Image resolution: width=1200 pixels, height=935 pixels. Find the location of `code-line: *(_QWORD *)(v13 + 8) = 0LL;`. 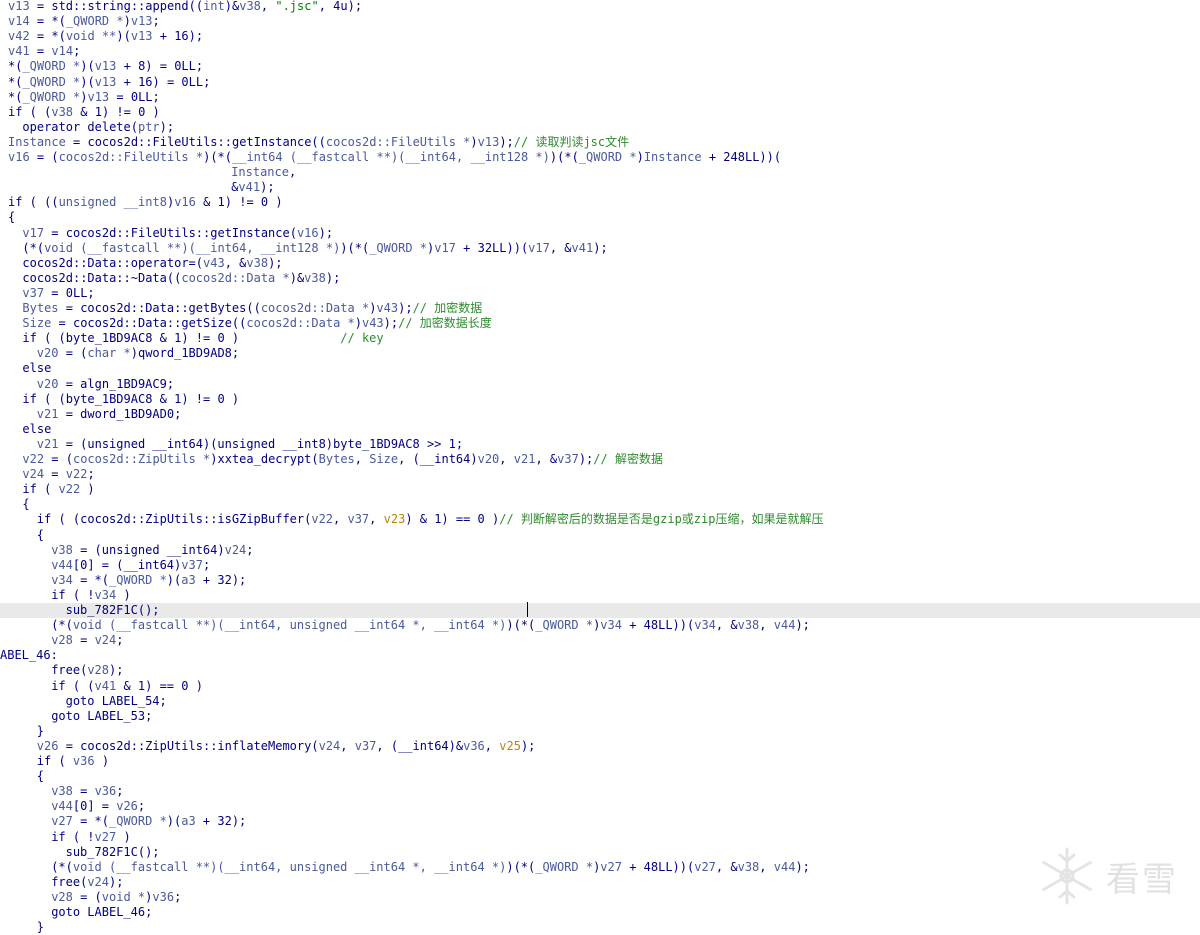

code-line: *(_QWORD *)(v13 + 8) = 0LL; is located at coordinates (600, 66).